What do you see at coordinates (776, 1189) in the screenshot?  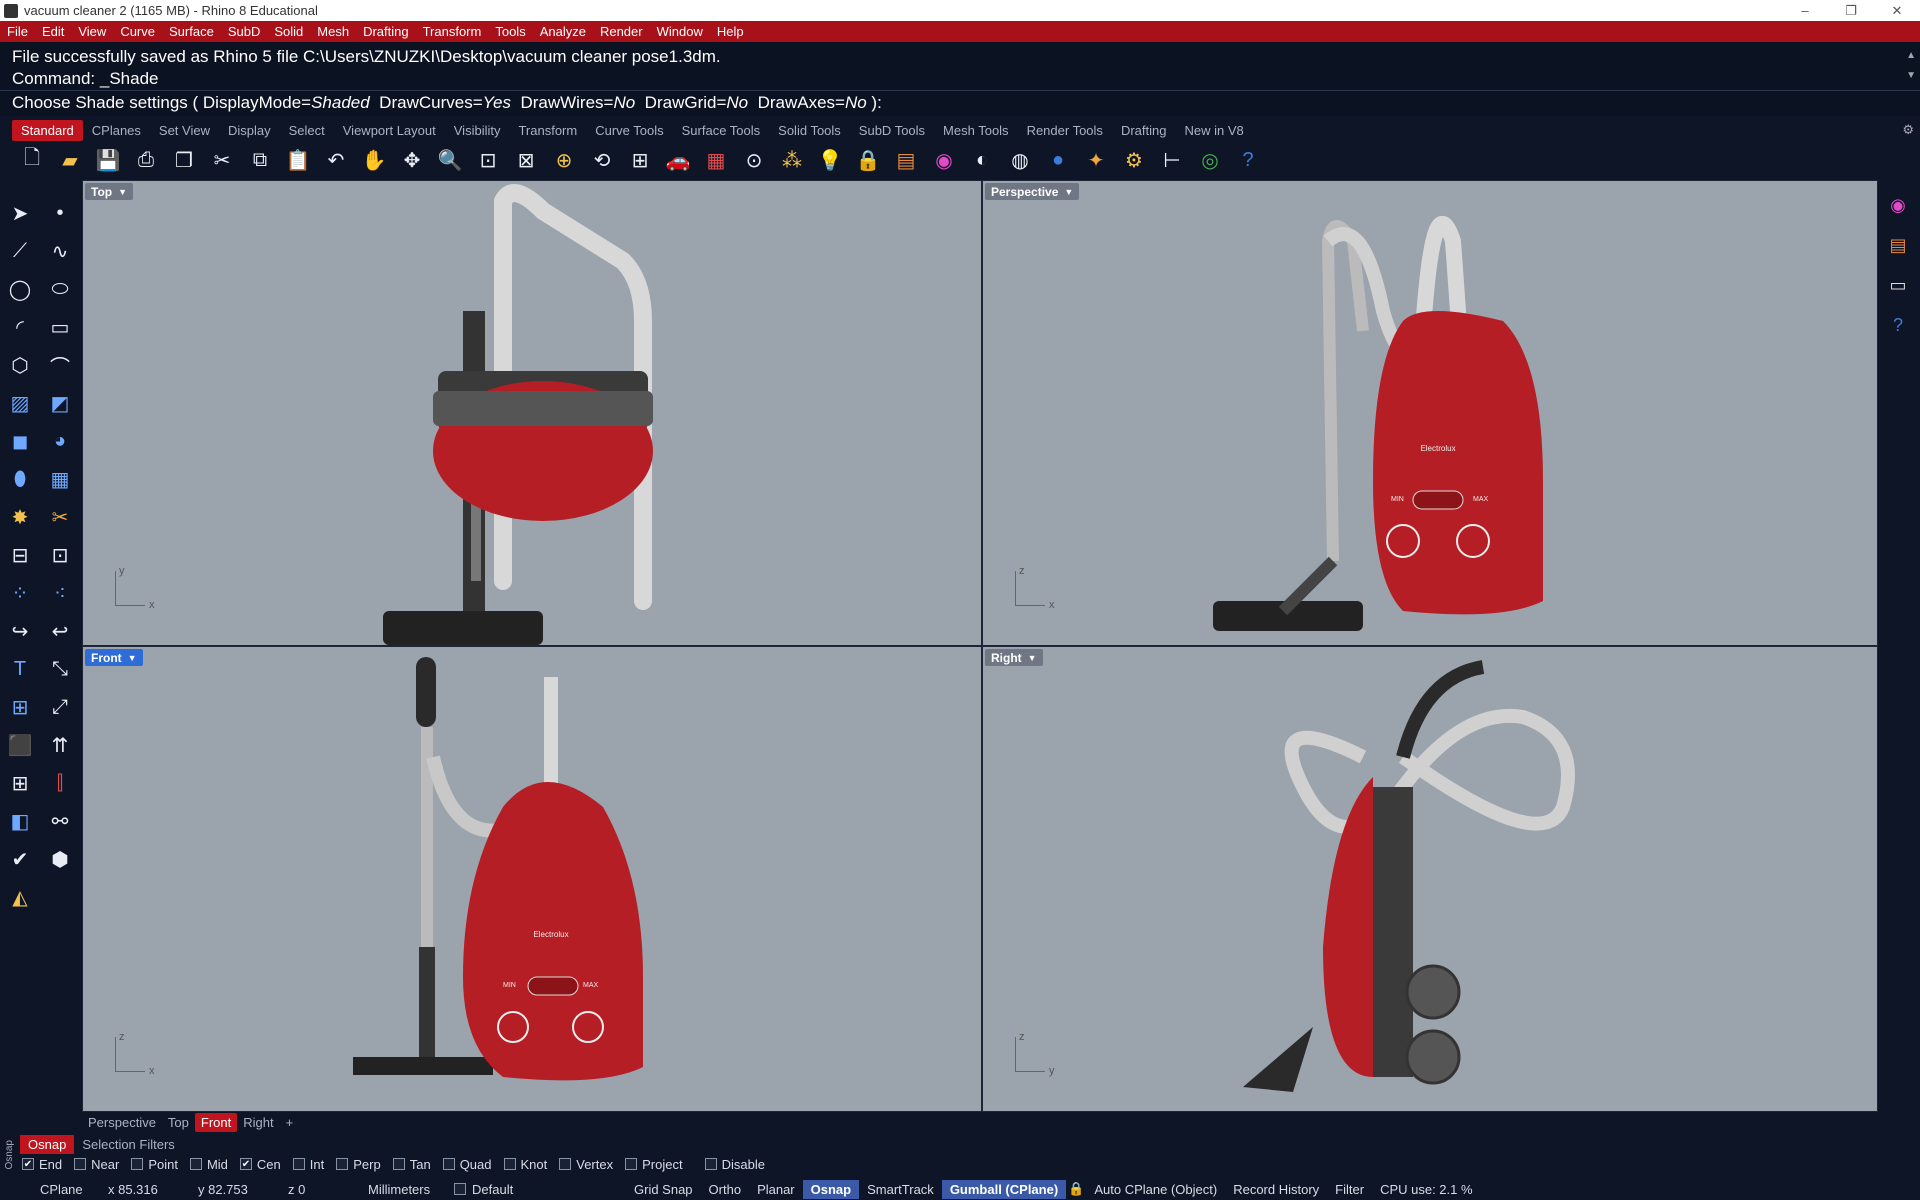 I see `planar-toggle: Planar` at bounding box center [776, 1189].